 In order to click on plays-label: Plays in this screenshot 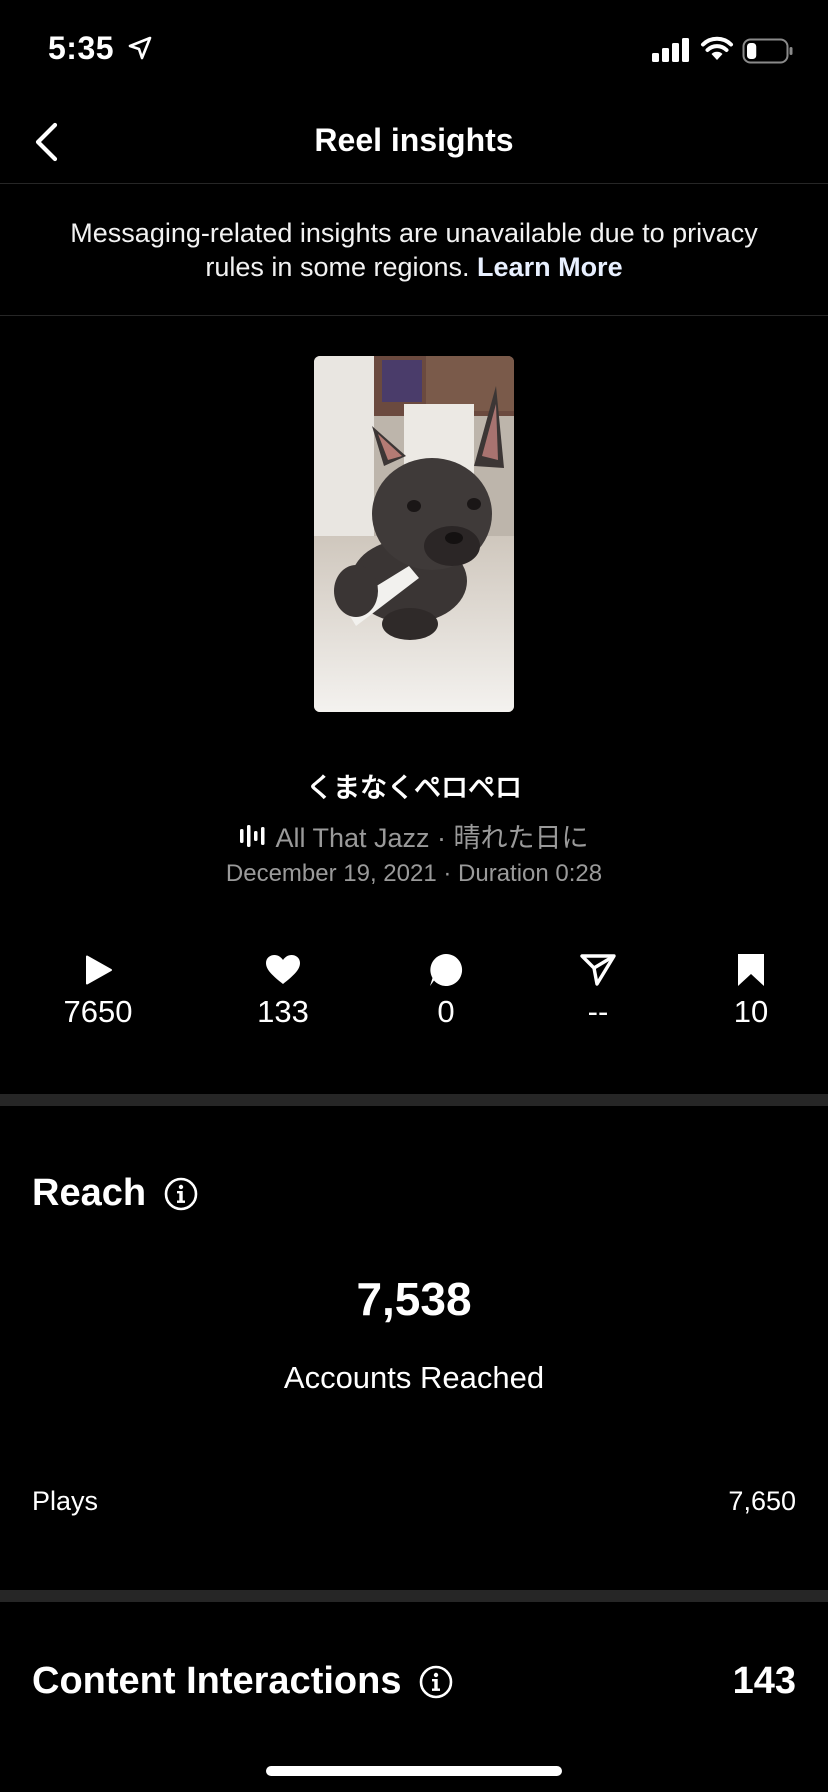, I will do `click(65, 1501)`.